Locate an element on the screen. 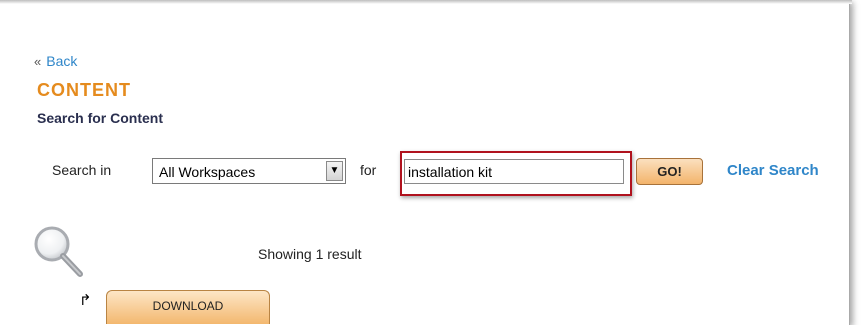  chevron-down-icon: ▼ is located at coordinates (334, 171).